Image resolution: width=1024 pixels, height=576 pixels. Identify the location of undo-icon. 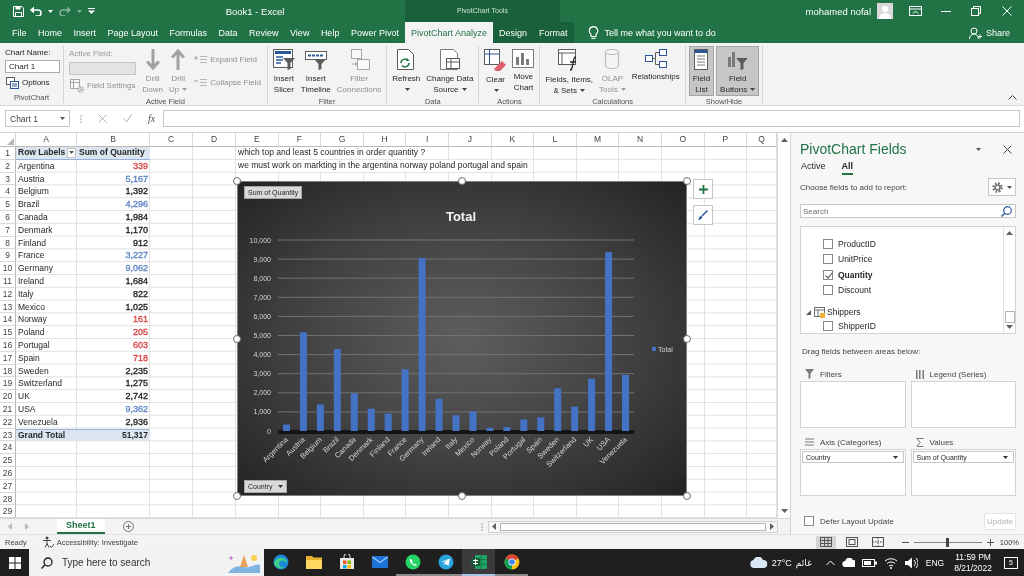
(36, 11).